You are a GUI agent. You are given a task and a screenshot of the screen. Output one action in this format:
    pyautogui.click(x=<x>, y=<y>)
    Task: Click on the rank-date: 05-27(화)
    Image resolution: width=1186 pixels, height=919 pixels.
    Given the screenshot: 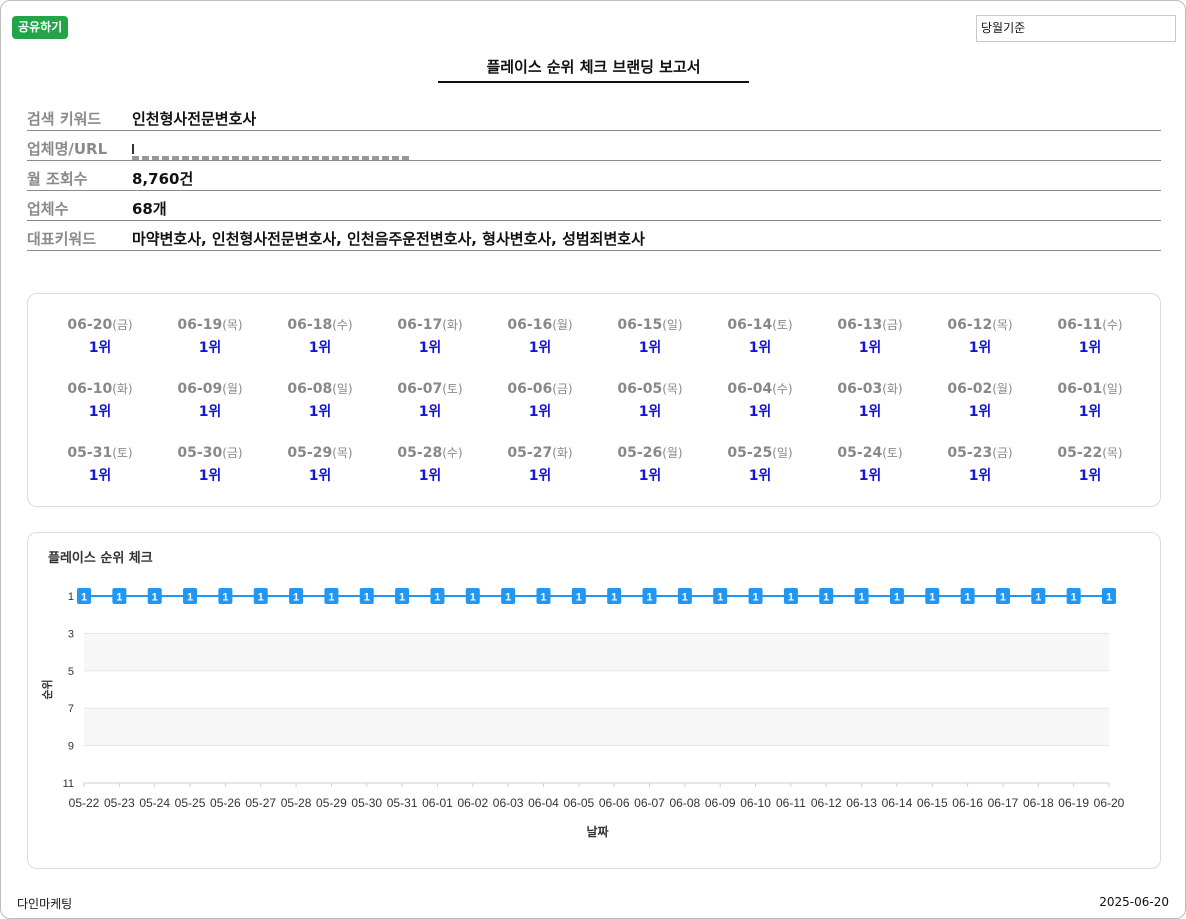 What is the action you would take?
    pyautogui.click(x=540, y=453)
    